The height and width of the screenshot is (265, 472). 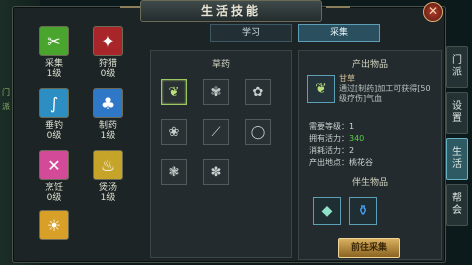 I want to click on side-tab-char: 置, so click(x=457, y=118).